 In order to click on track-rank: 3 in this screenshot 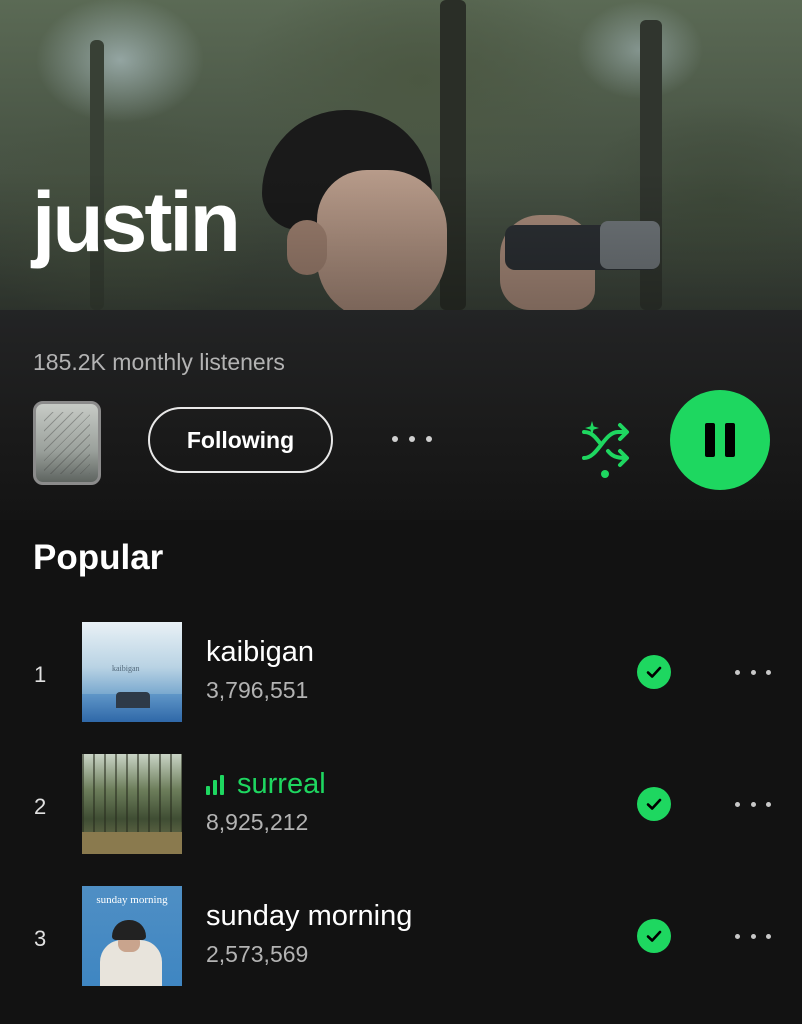, I will do `click(40, 938)`.